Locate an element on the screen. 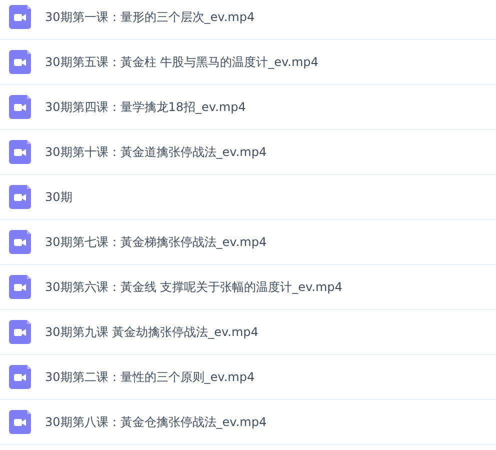  file-name: 30期第一课：量形的三个层次_ev.mp4 is located at coordinates (150, 17).